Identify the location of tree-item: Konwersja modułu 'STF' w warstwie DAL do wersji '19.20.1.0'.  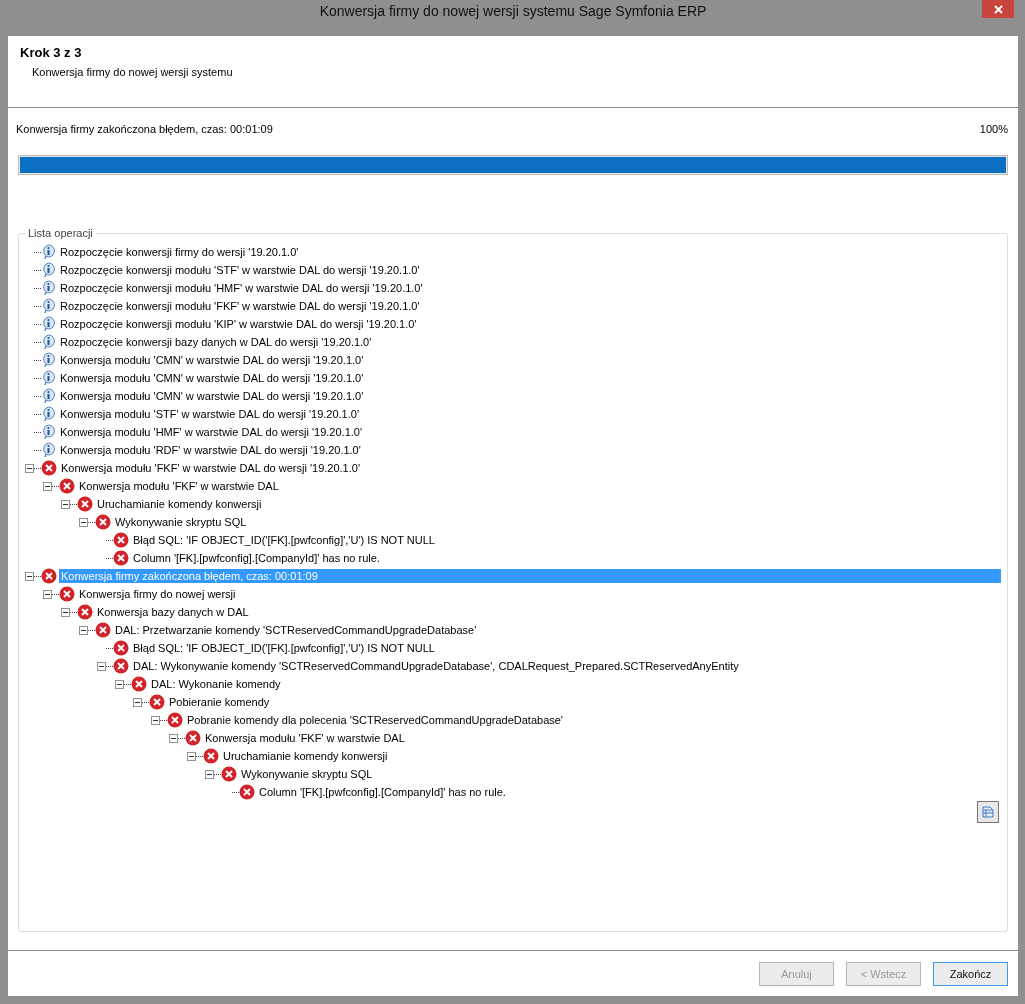
(209, 414).